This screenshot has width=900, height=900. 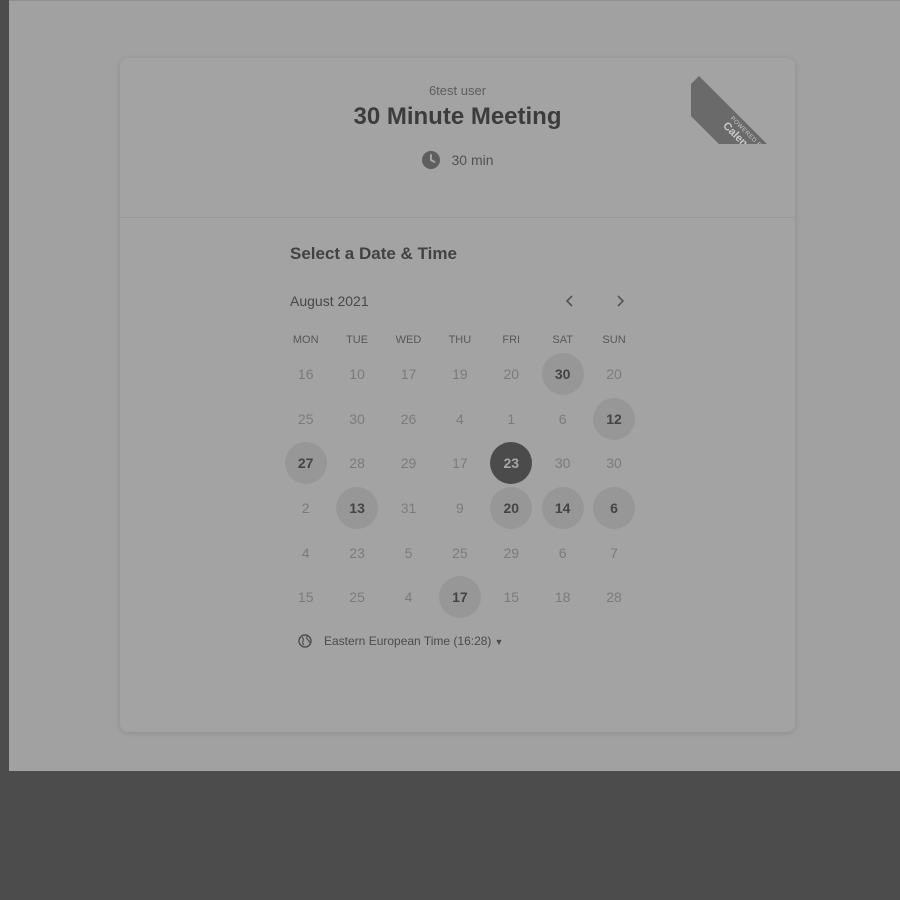 I want to click on powered-by-ribbon: POWERED BY Calendly, so click(x=743, y=101).